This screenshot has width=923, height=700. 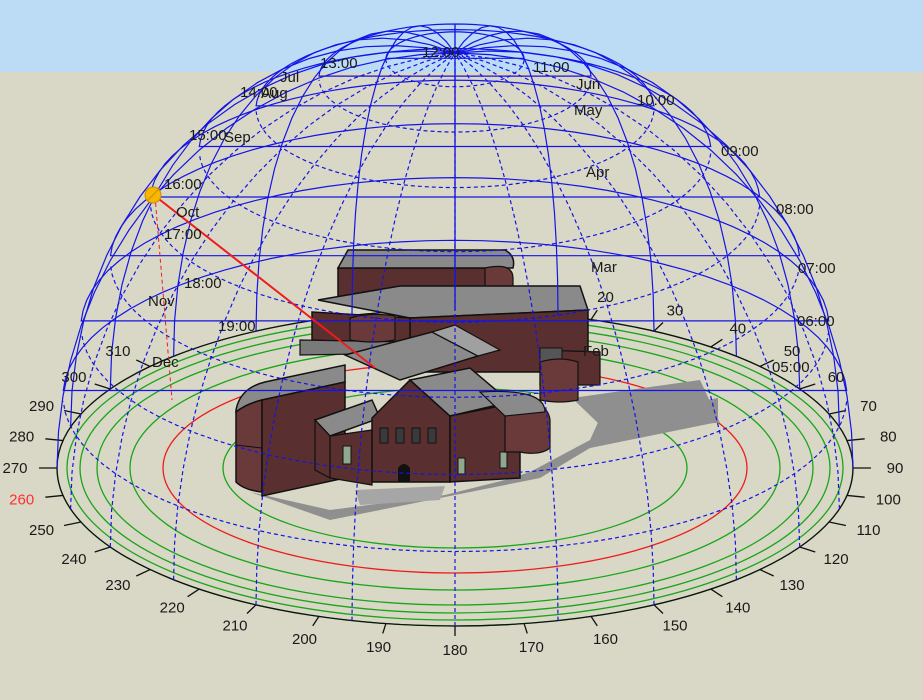 I want to click on azimuth-label: 290, so click(x=41, y=406).